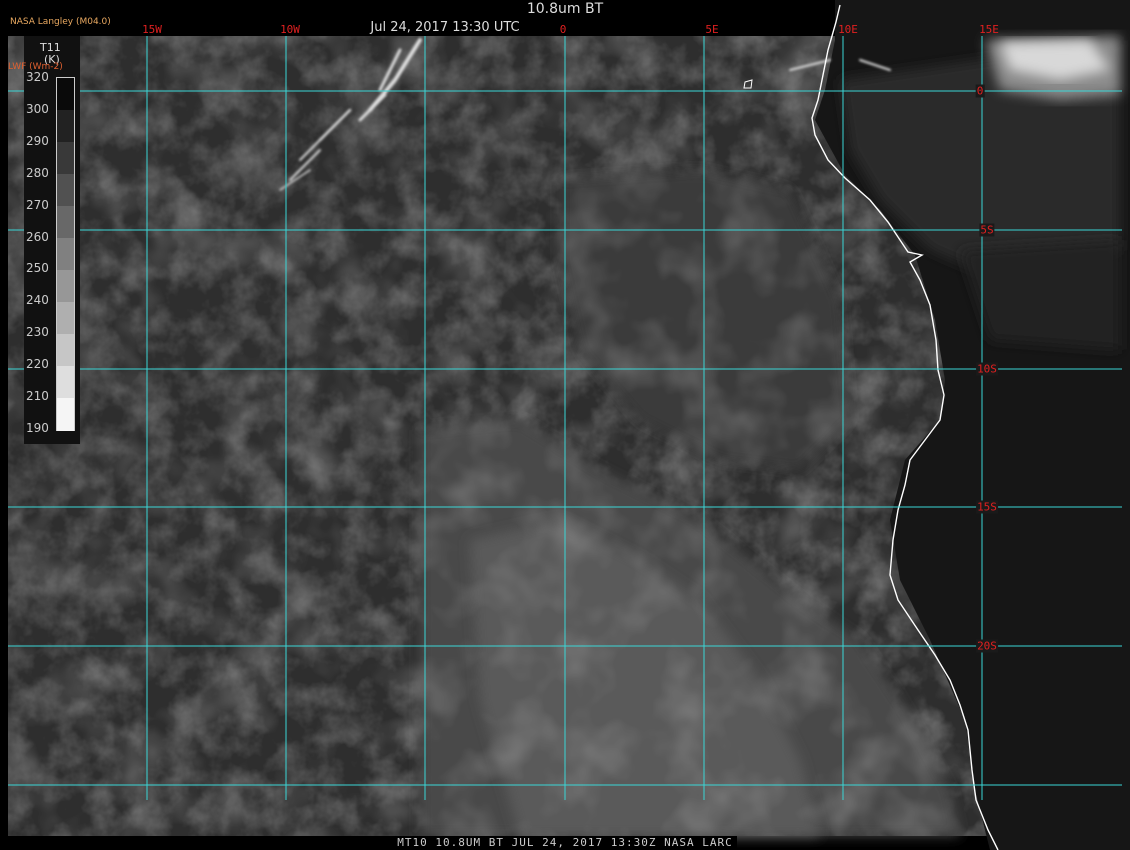  What do you see at coordinates (37, 396) in the screenshot?
I see `legend-tick-label: 210` at bounding box center [37, 396].